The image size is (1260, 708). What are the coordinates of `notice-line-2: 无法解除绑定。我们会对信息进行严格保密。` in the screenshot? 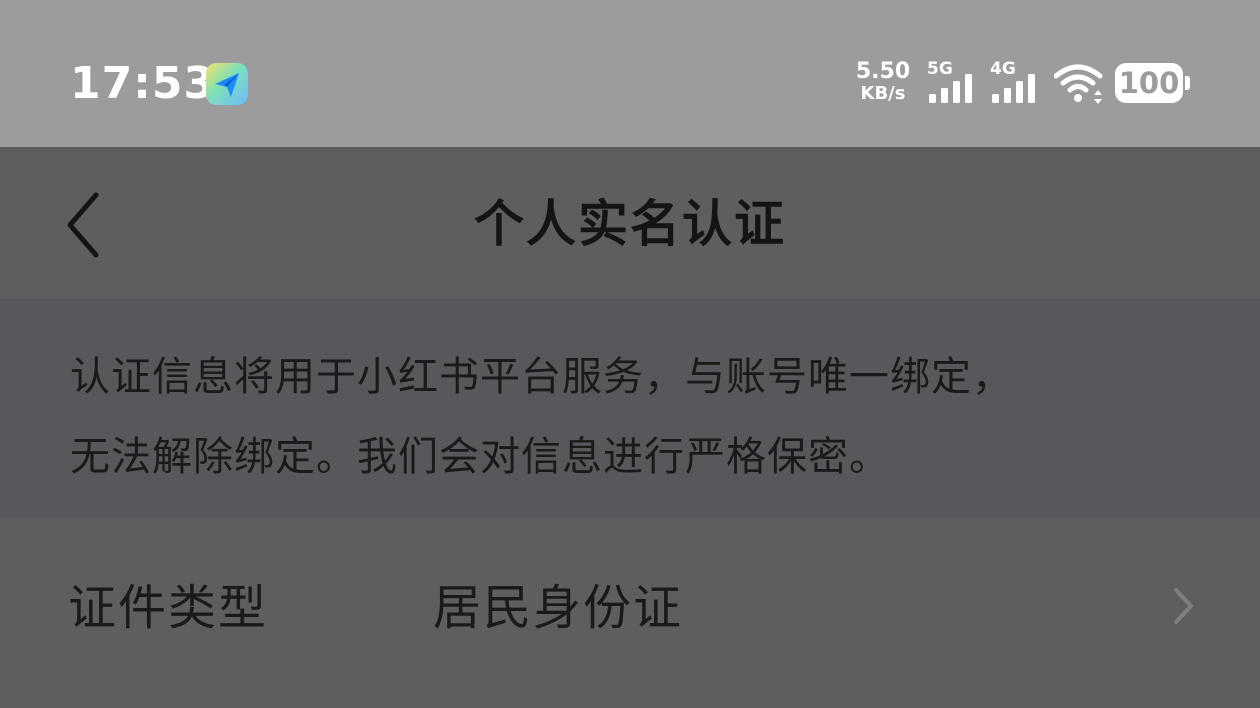 It's located at (480, 457).